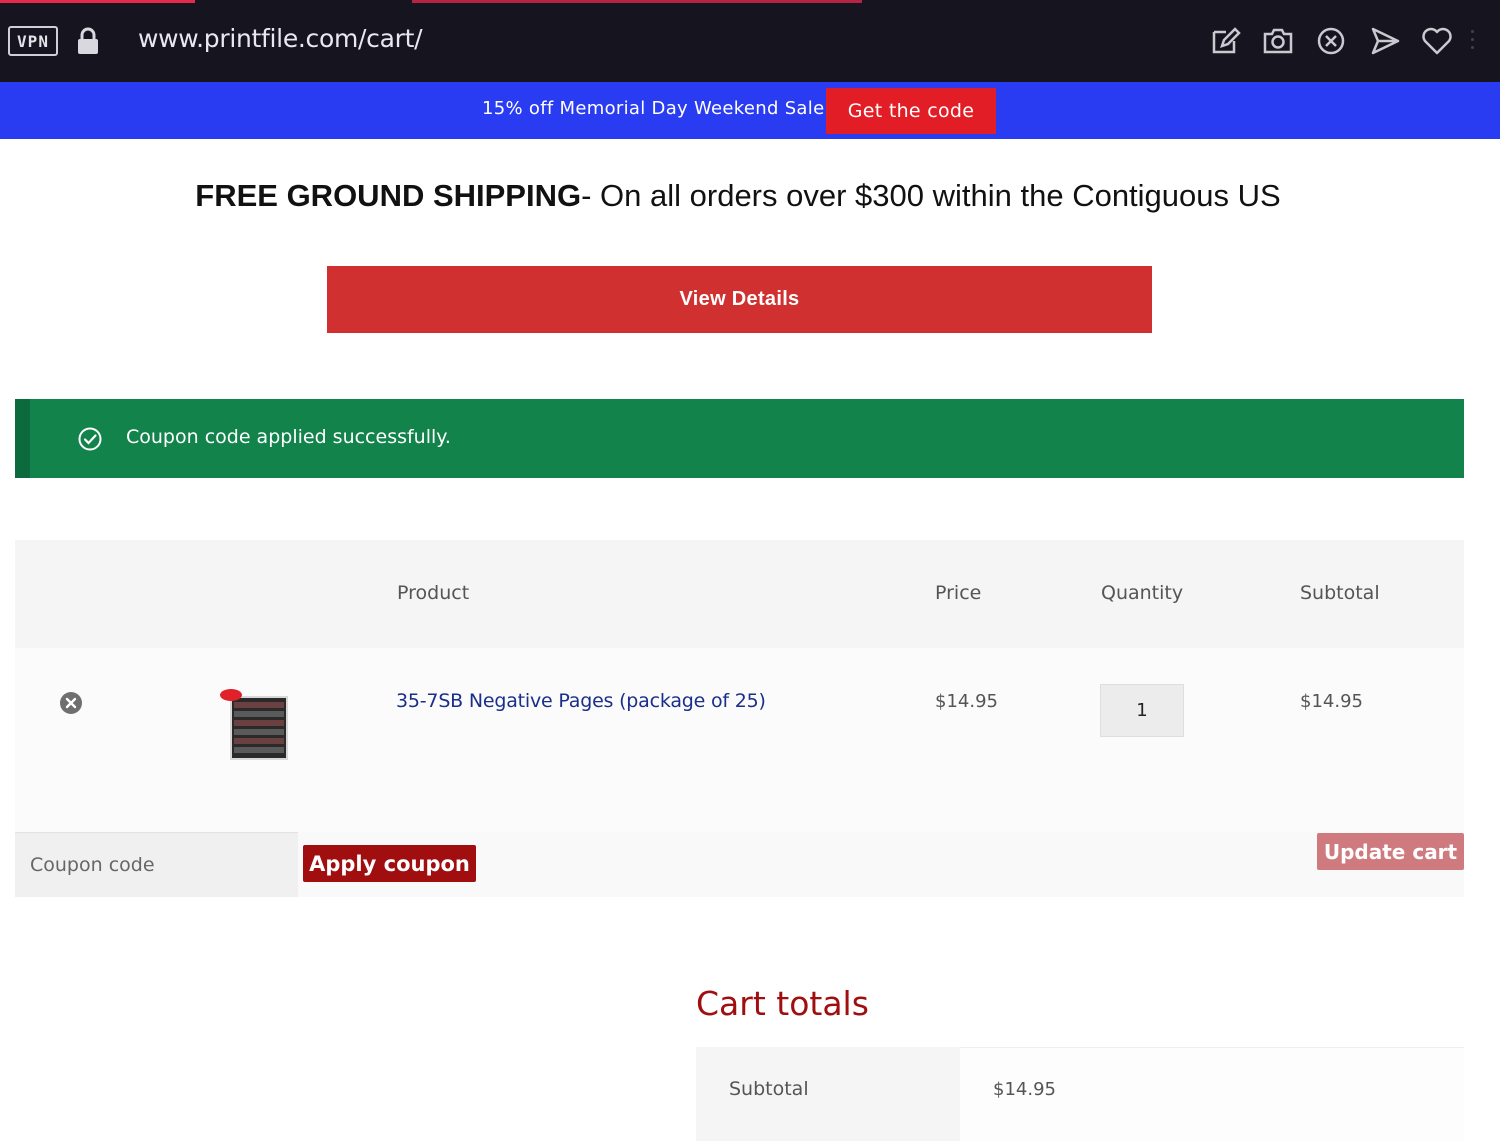 The image size is (1500, 1141). What do you see at coordinates (90, 439) in the screenshot?
I see `check-circle-icon` at bounding box center [90, 439].